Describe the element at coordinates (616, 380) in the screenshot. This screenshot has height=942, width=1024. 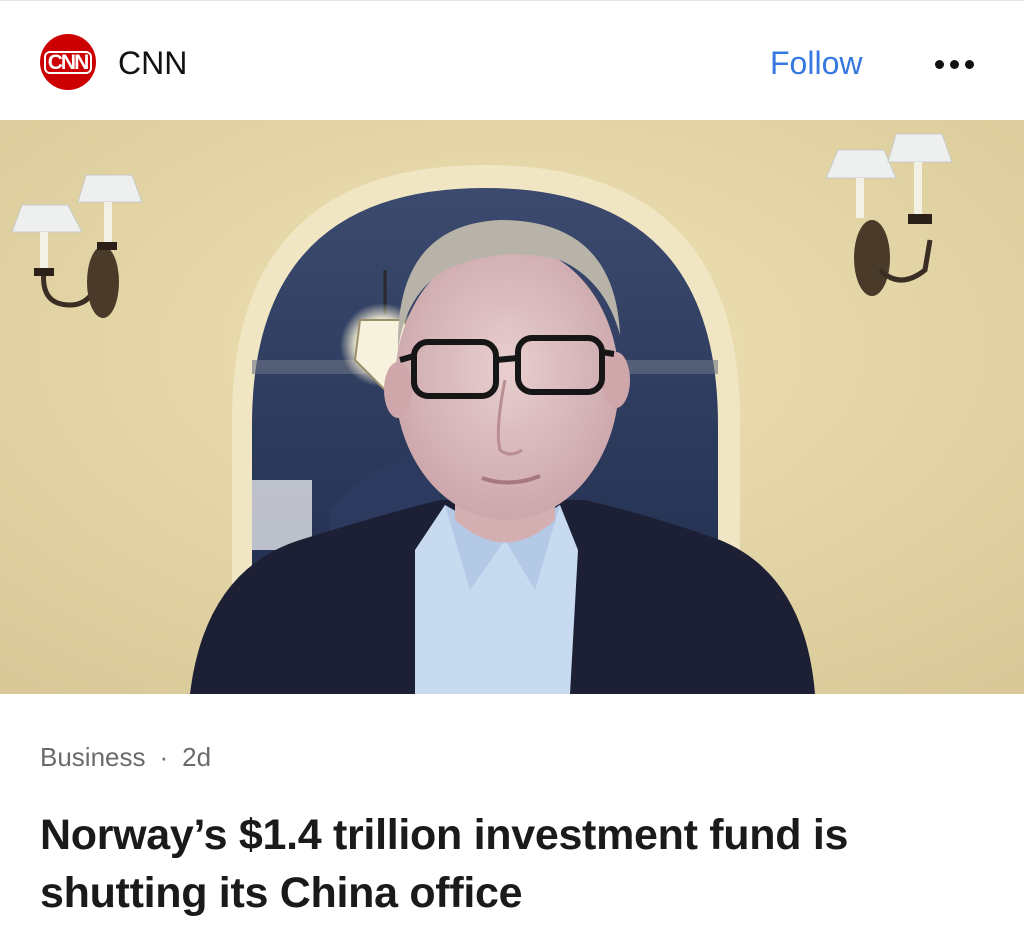
I see `right-ear` at that location.